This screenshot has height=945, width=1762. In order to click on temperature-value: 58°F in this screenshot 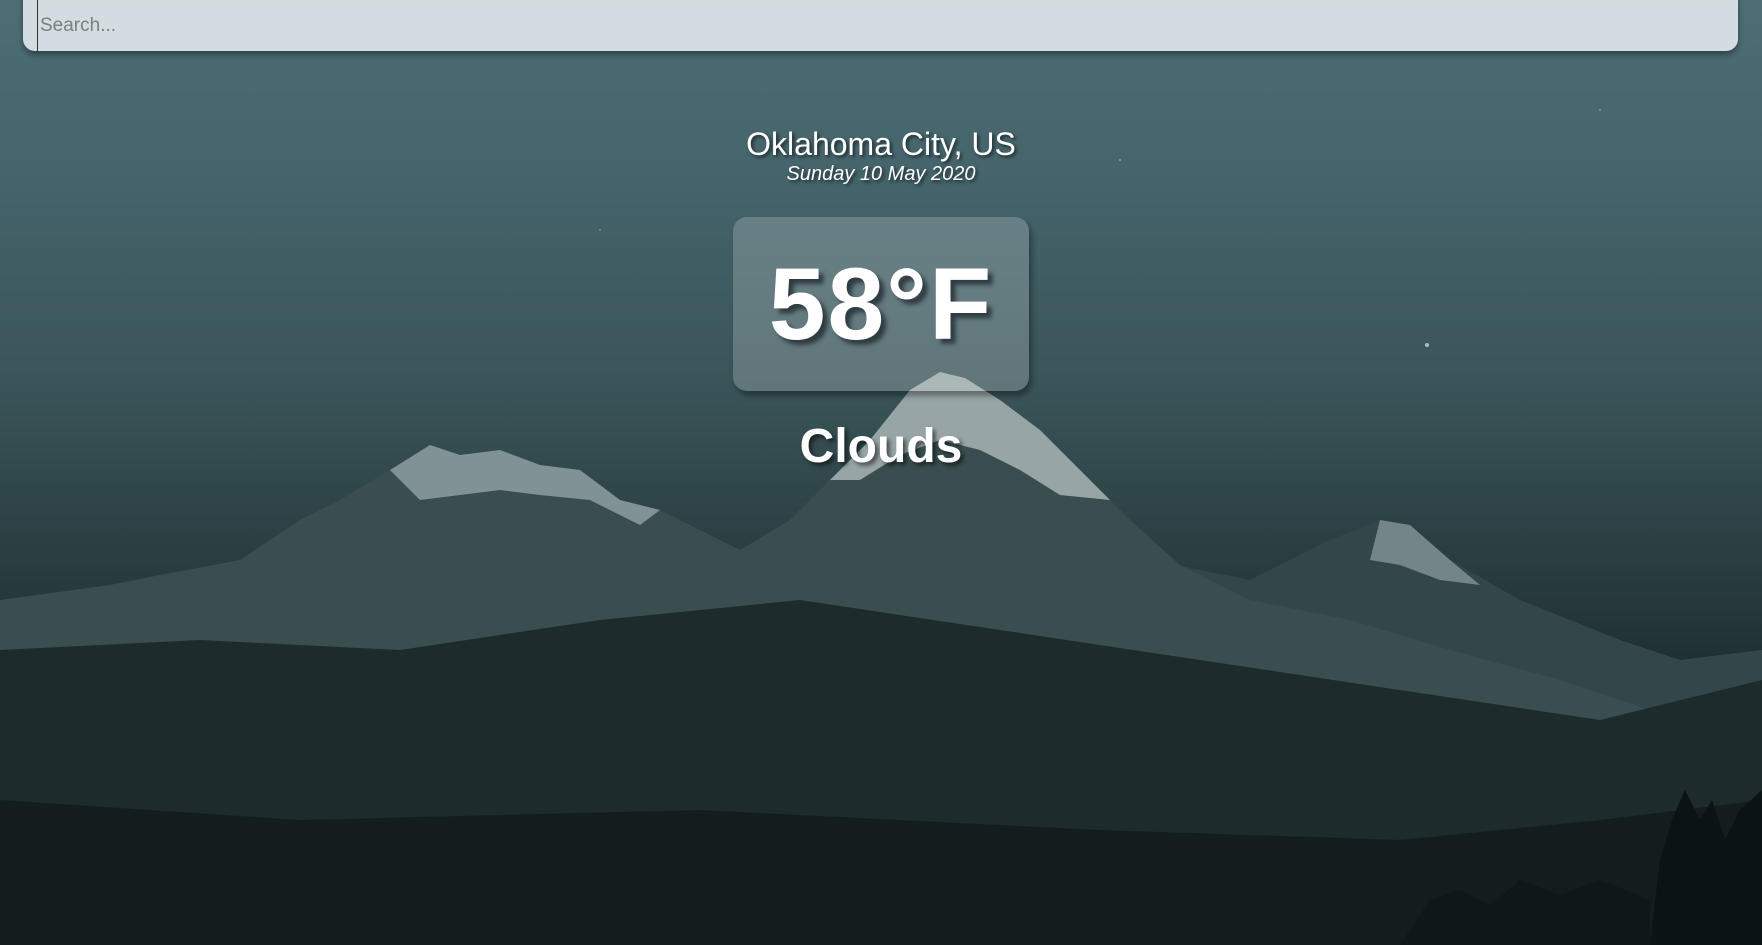, I will do `click(881, 303)`.